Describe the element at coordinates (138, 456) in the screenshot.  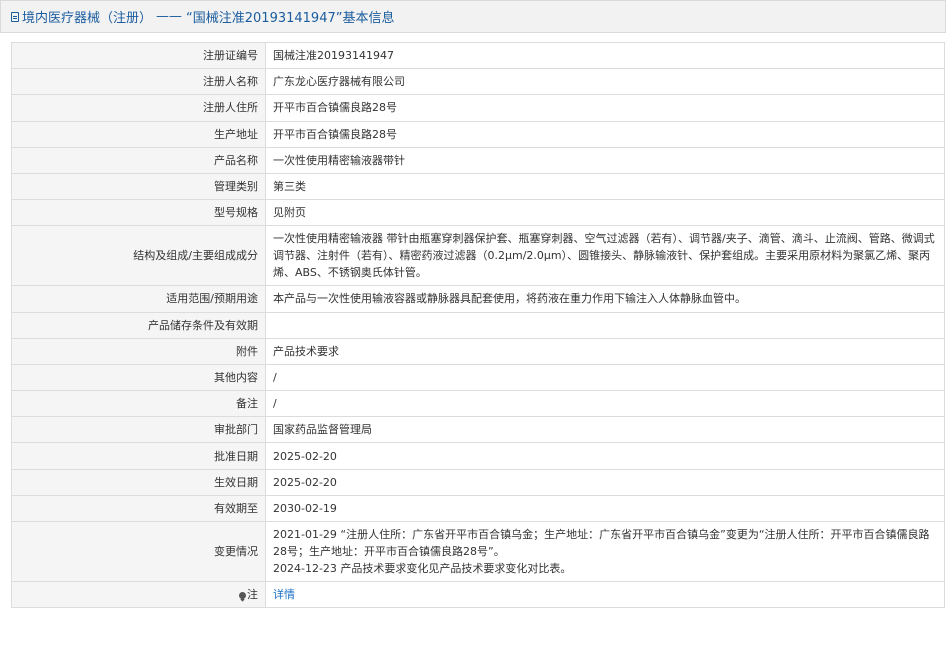
I see `row-label: 批准日期` at that location.